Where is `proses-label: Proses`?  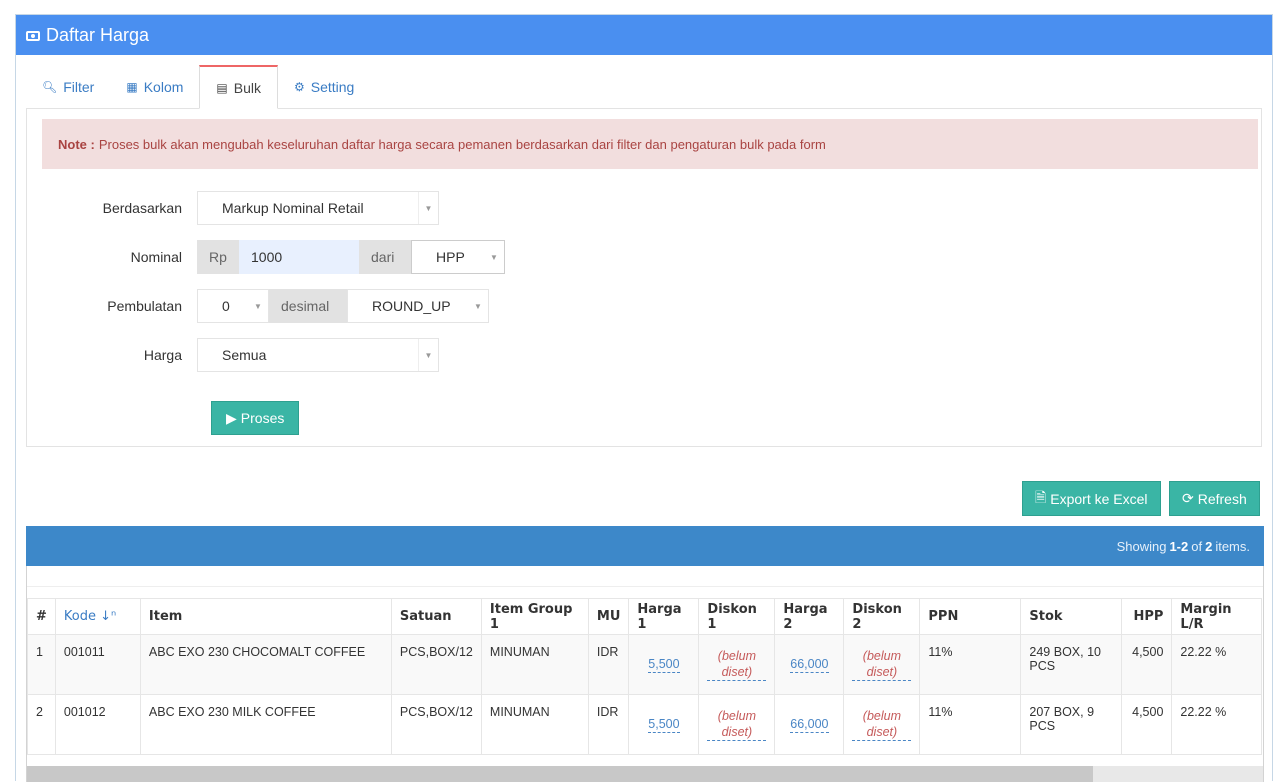
proses-label: Proses is located at coordinates (262, 418).